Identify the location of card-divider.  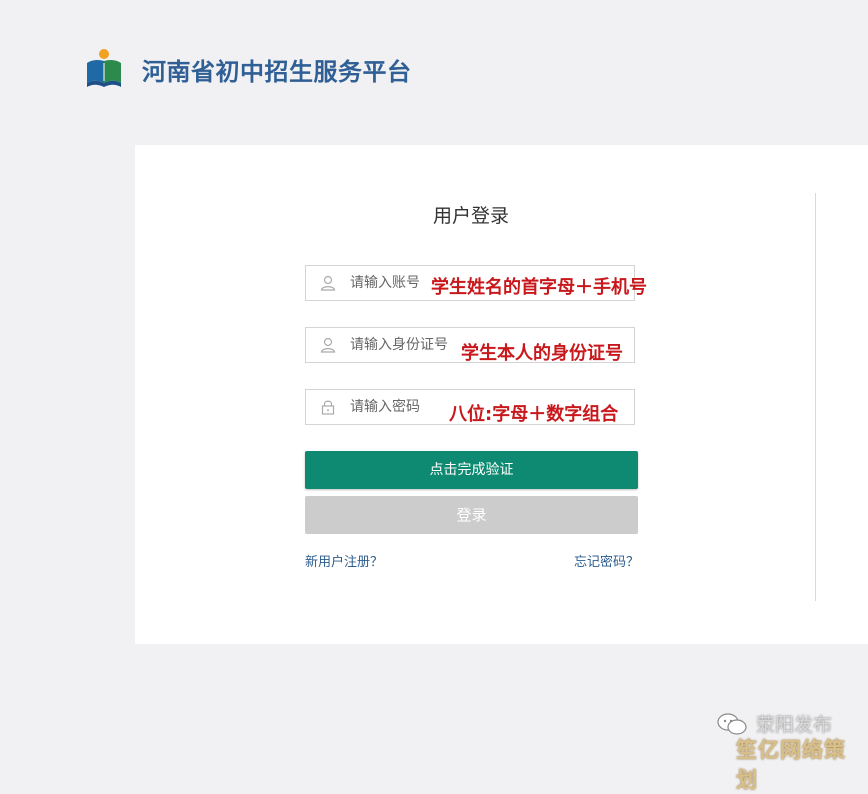
(815, 397).